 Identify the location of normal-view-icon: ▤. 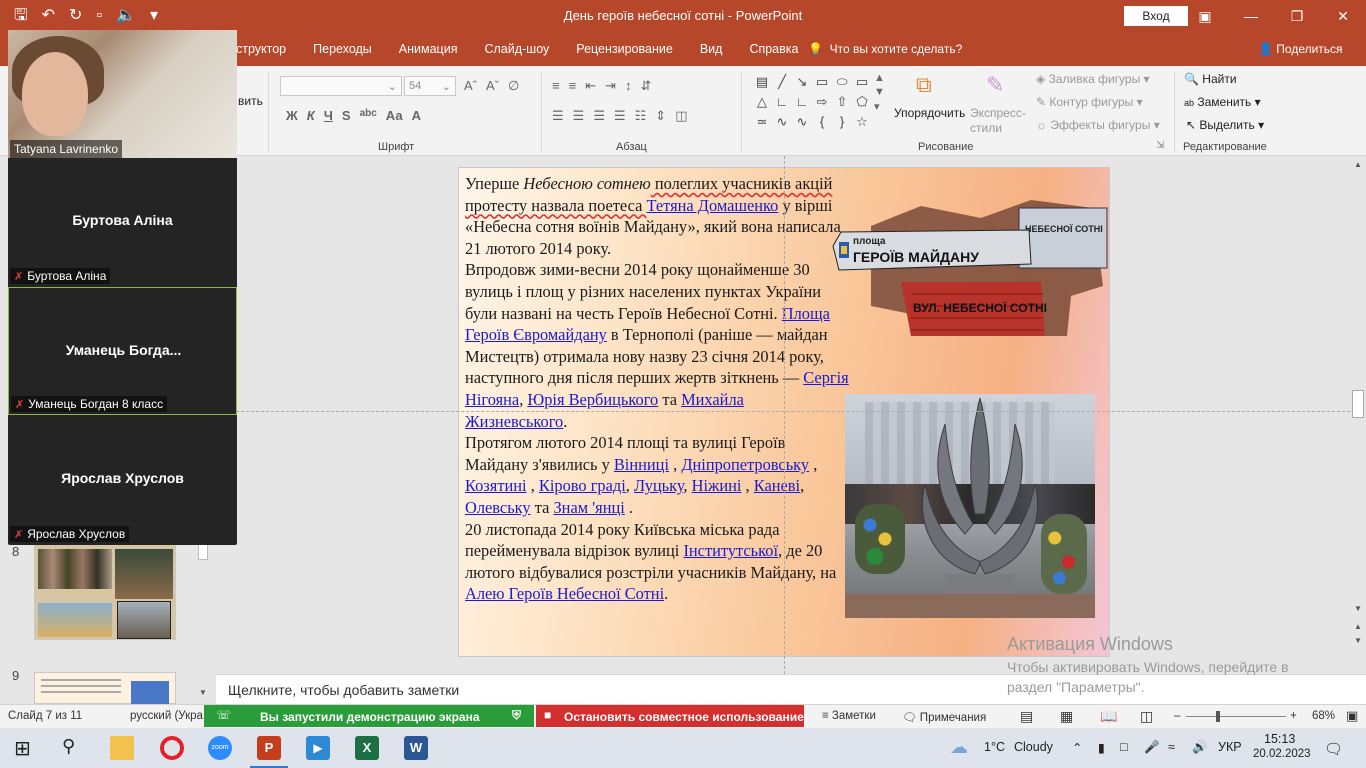
(1026, 716).